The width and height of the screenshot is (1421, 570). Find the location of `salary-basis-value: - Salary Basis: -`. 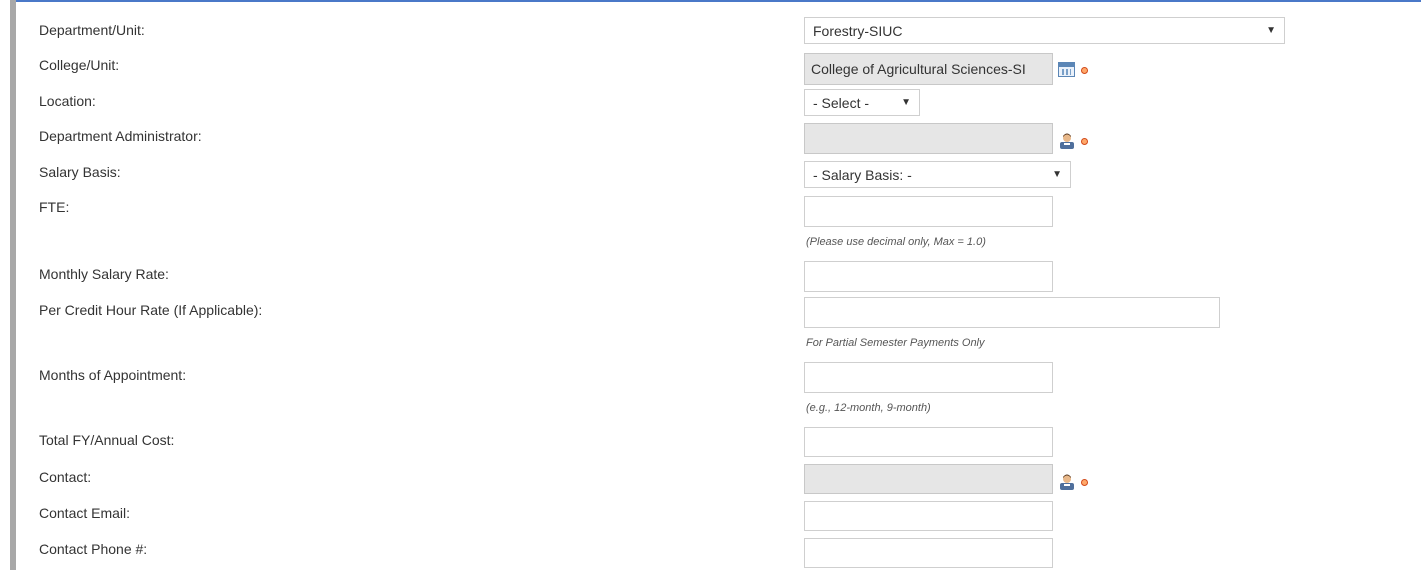

salary-basis-value: - Salary Basis: - is located at coordinates (862, 174).